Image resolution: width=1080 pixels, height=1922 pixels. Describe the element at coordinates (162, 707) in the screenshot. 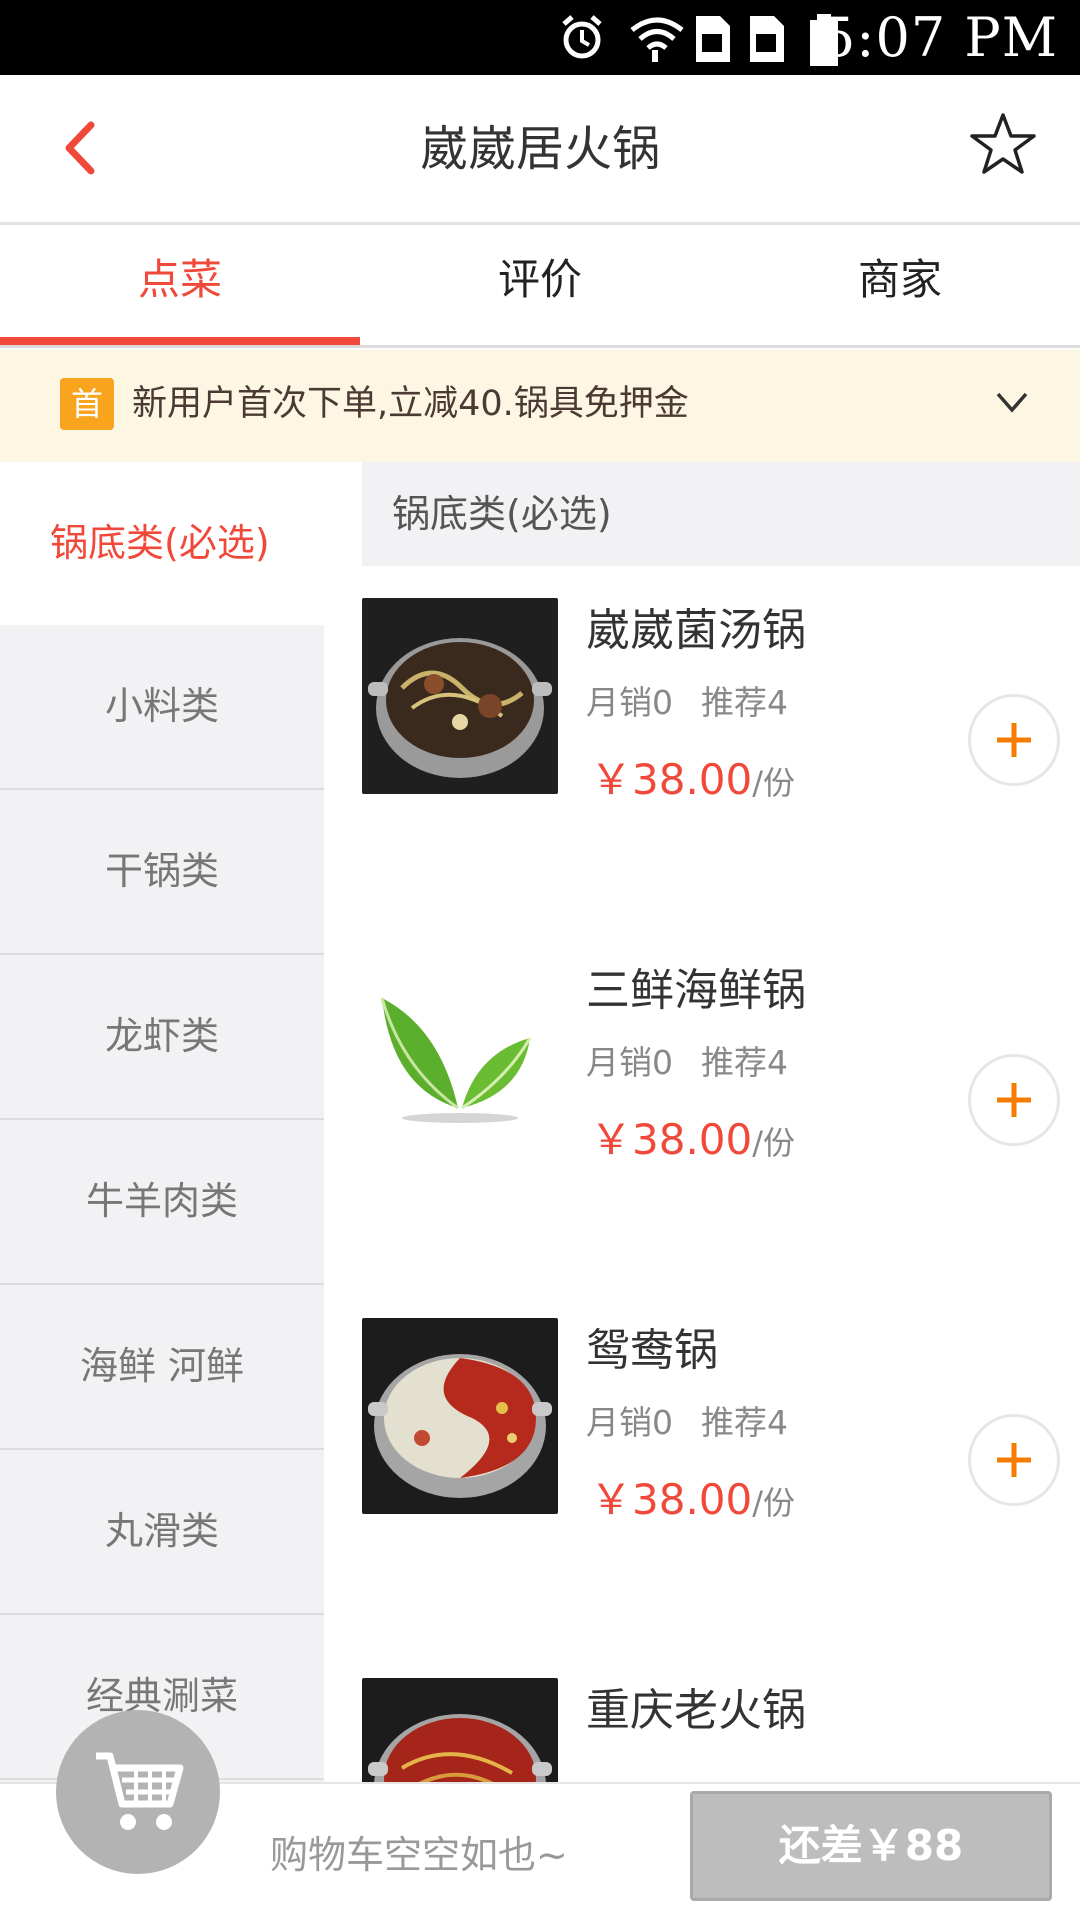

I see `category-item-condiments: 小料类` at that location.